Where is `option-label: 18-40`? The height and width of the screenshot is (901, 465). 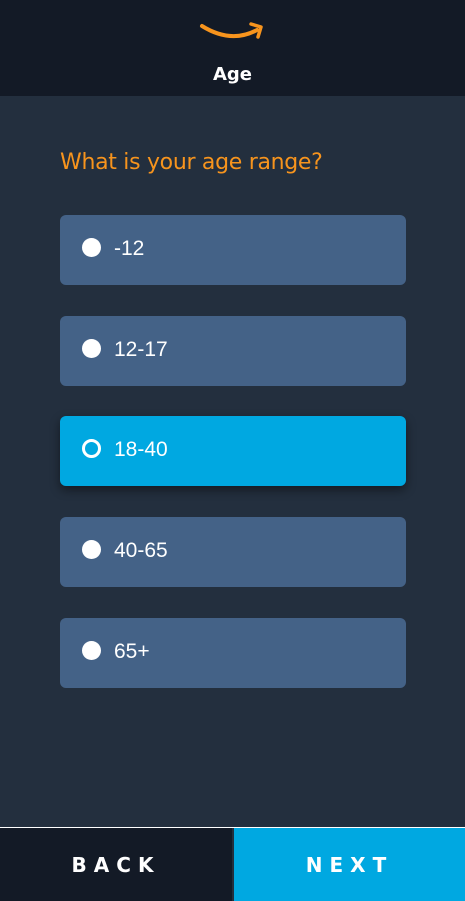
option-label: 18-40 is located at coordinates (141, 449).